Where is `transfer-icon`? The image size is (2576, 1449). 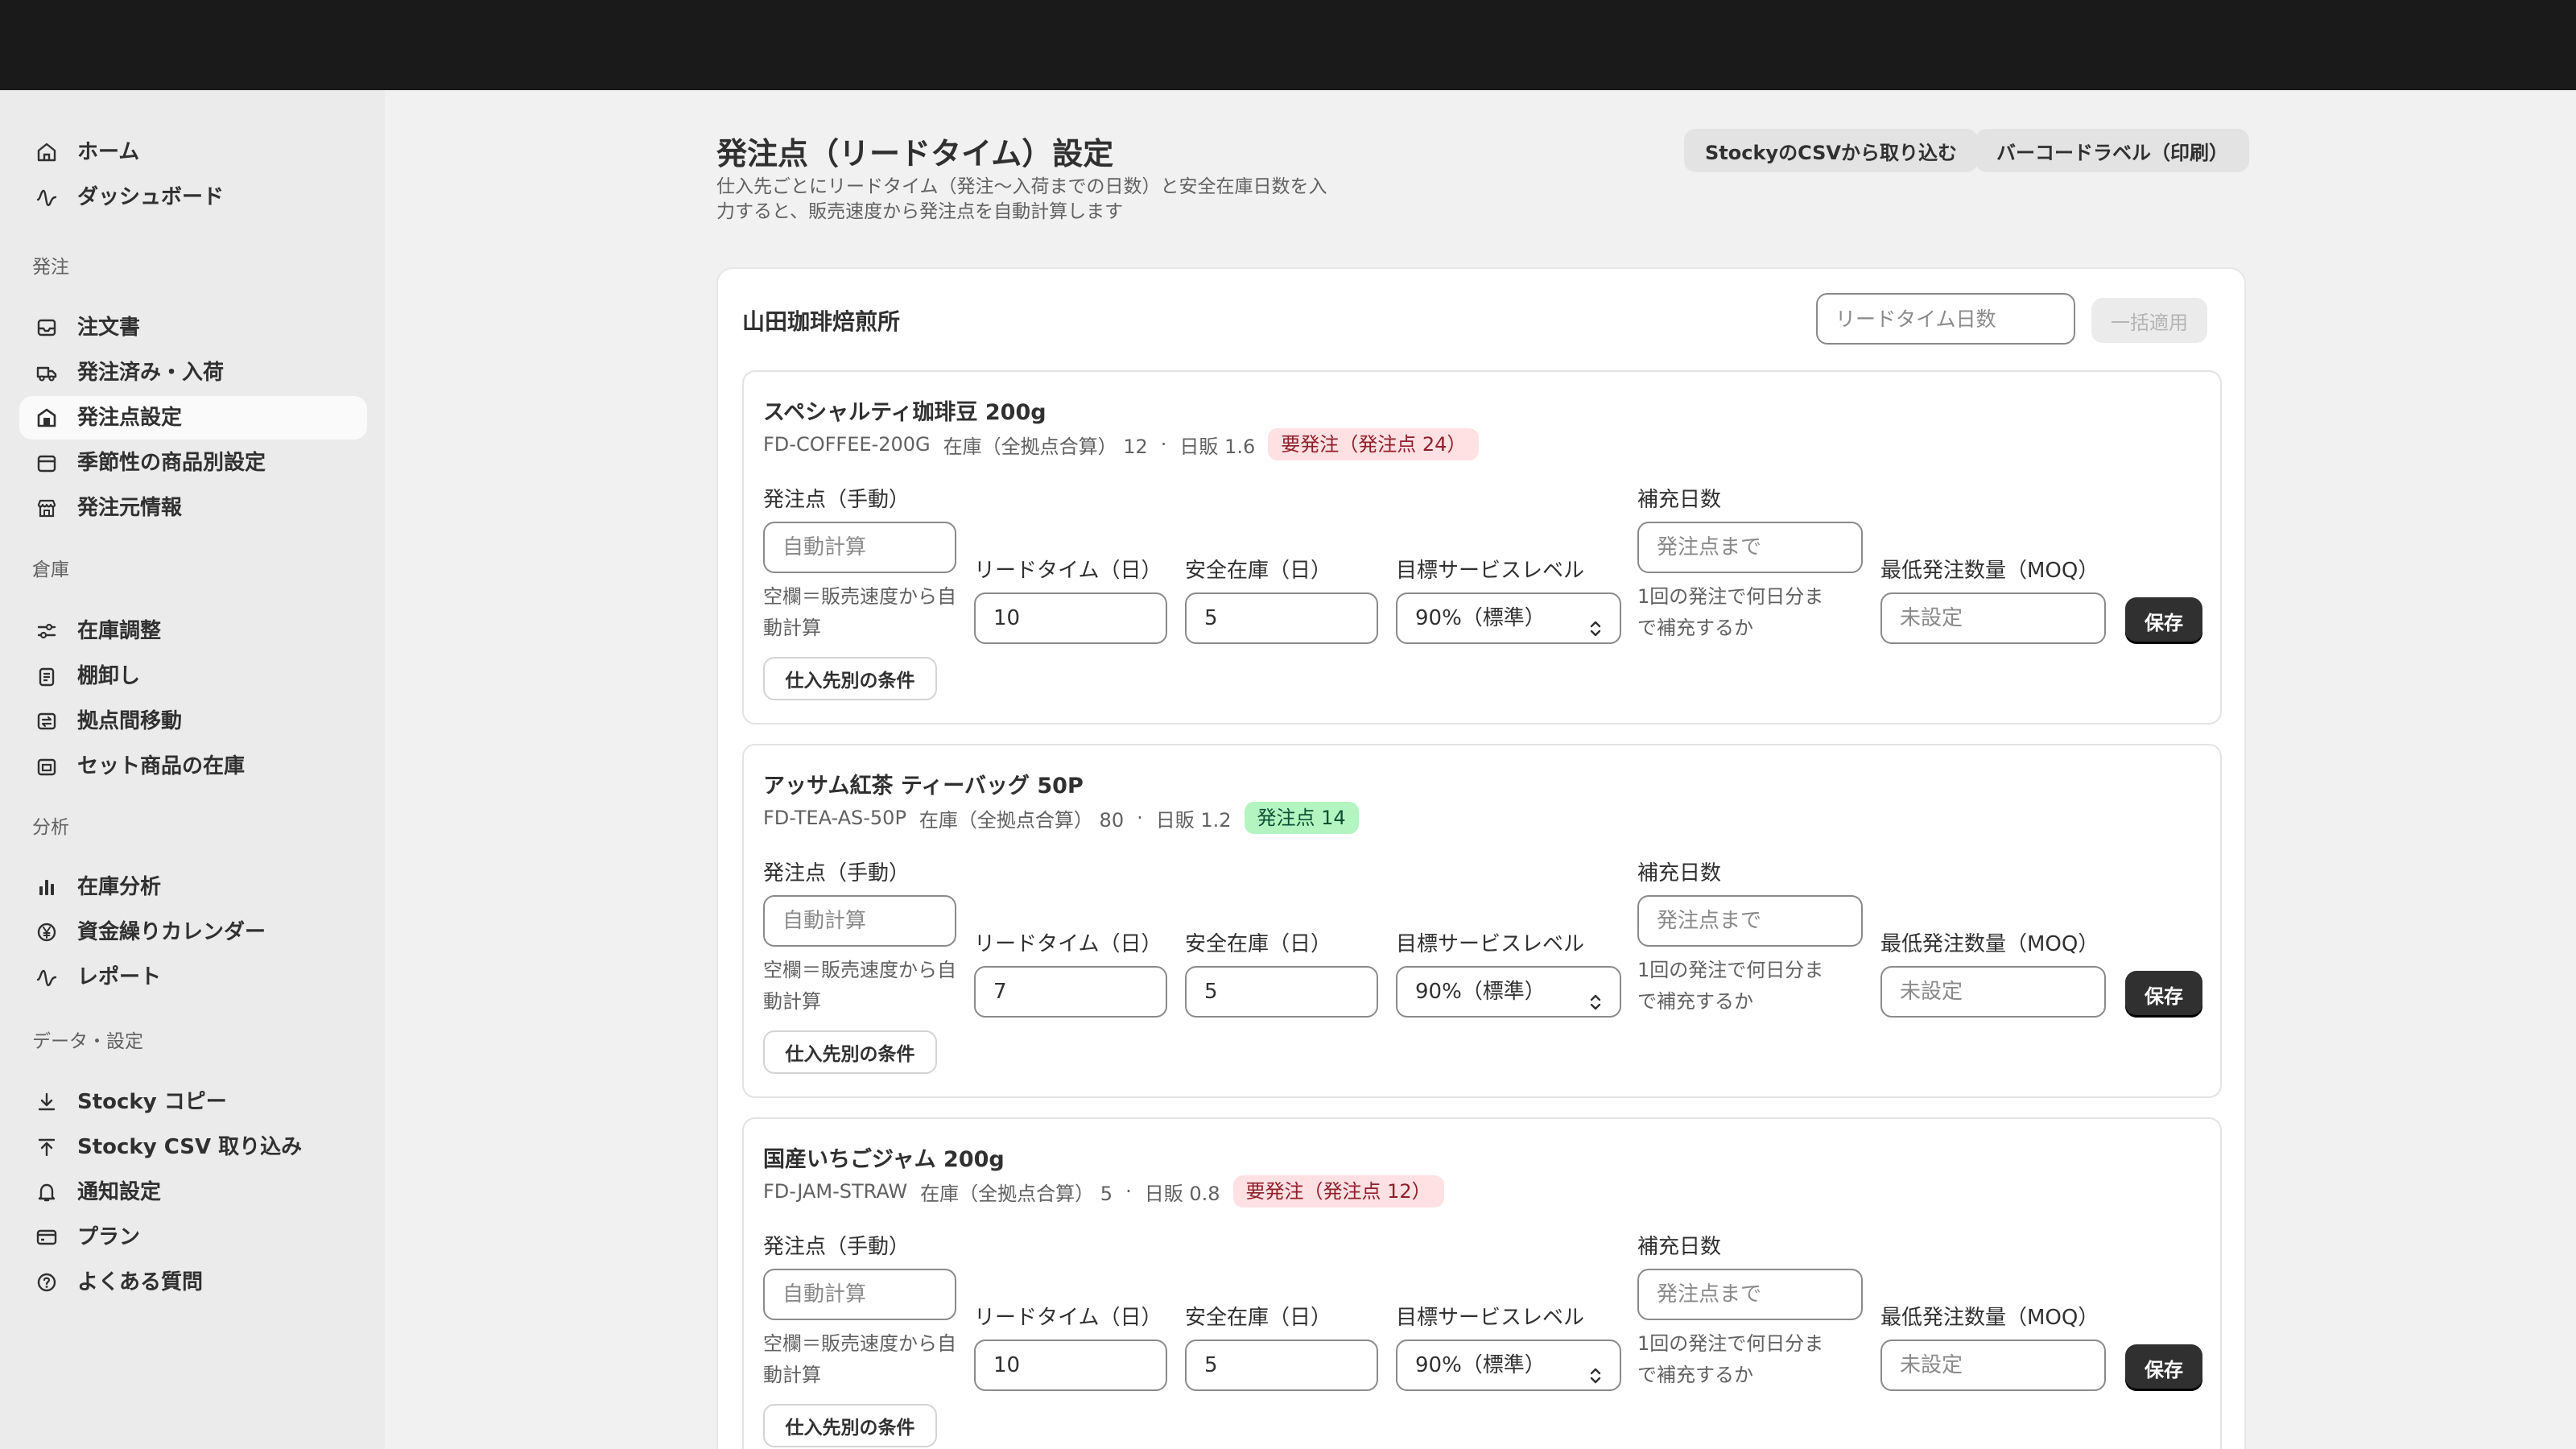
transfer-icon is located at coordinates (46, 721).